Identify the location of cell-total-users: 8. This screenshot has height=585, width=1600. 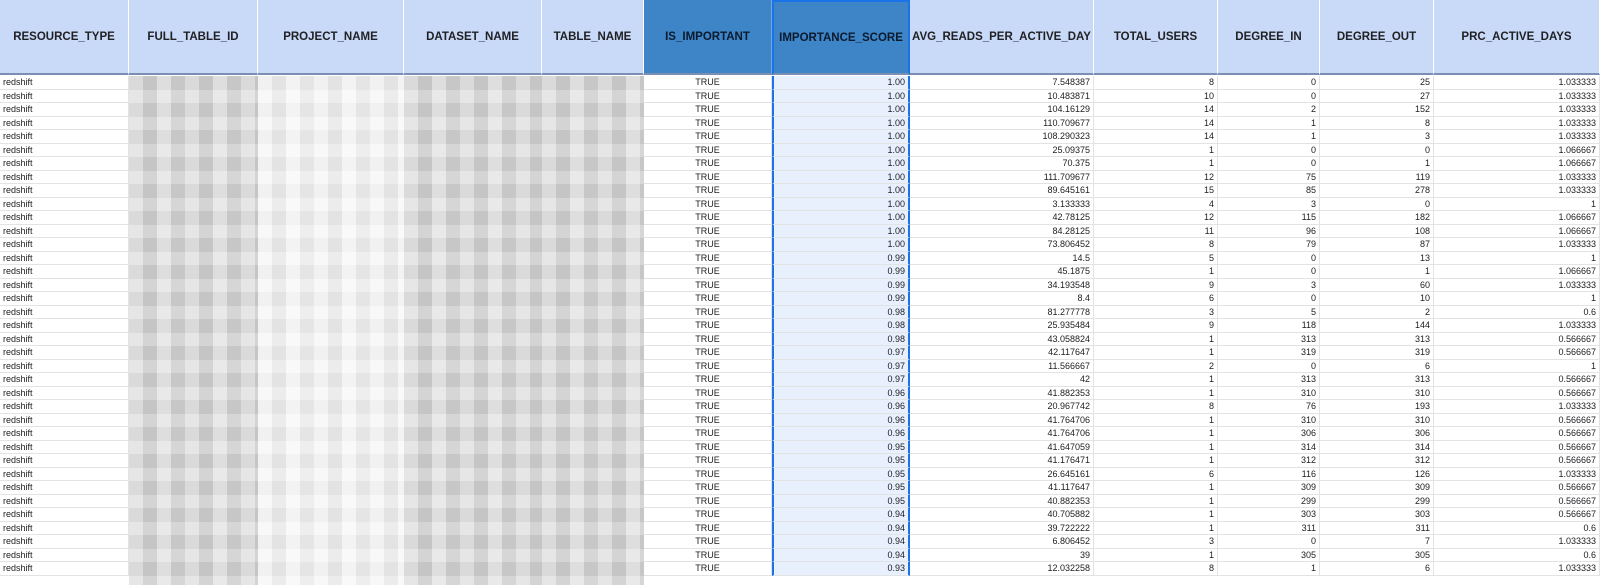
(1156, 245).